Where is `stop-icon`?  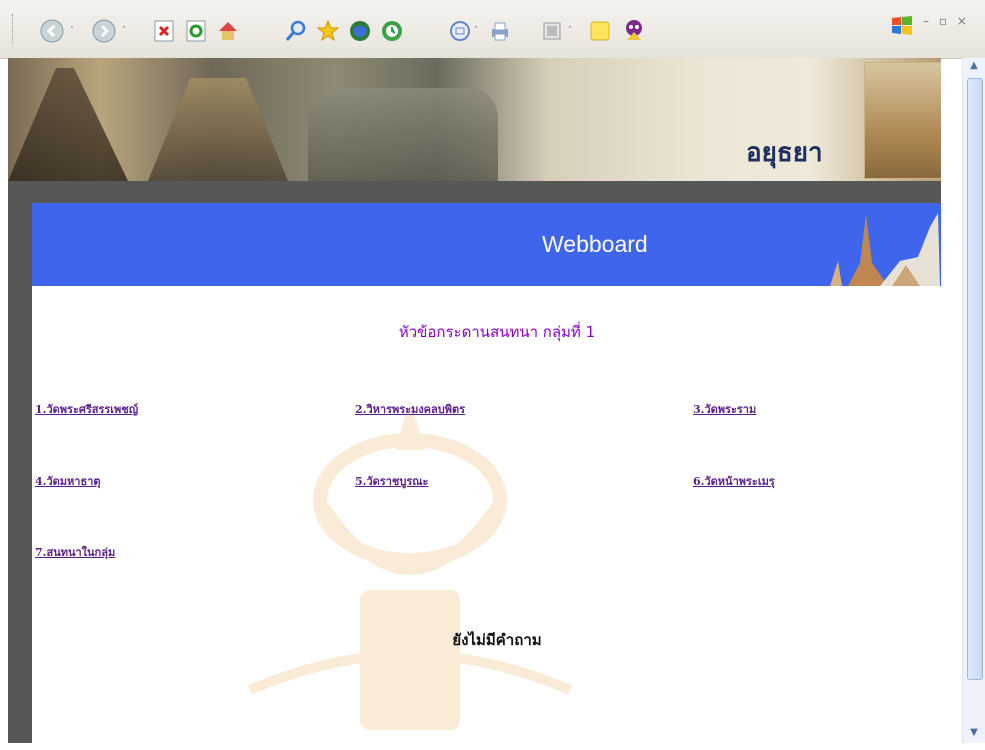
stop-icon is located at coordinates (164, 31).